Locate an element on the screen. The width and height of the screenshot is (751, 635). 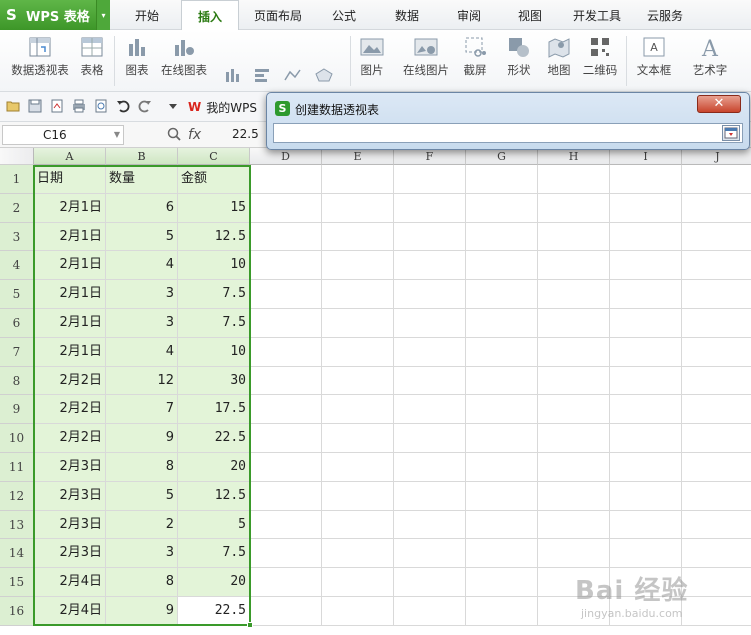
app-menu-button: S WPS 表格 ▾ is located at coordinates (55, 15).